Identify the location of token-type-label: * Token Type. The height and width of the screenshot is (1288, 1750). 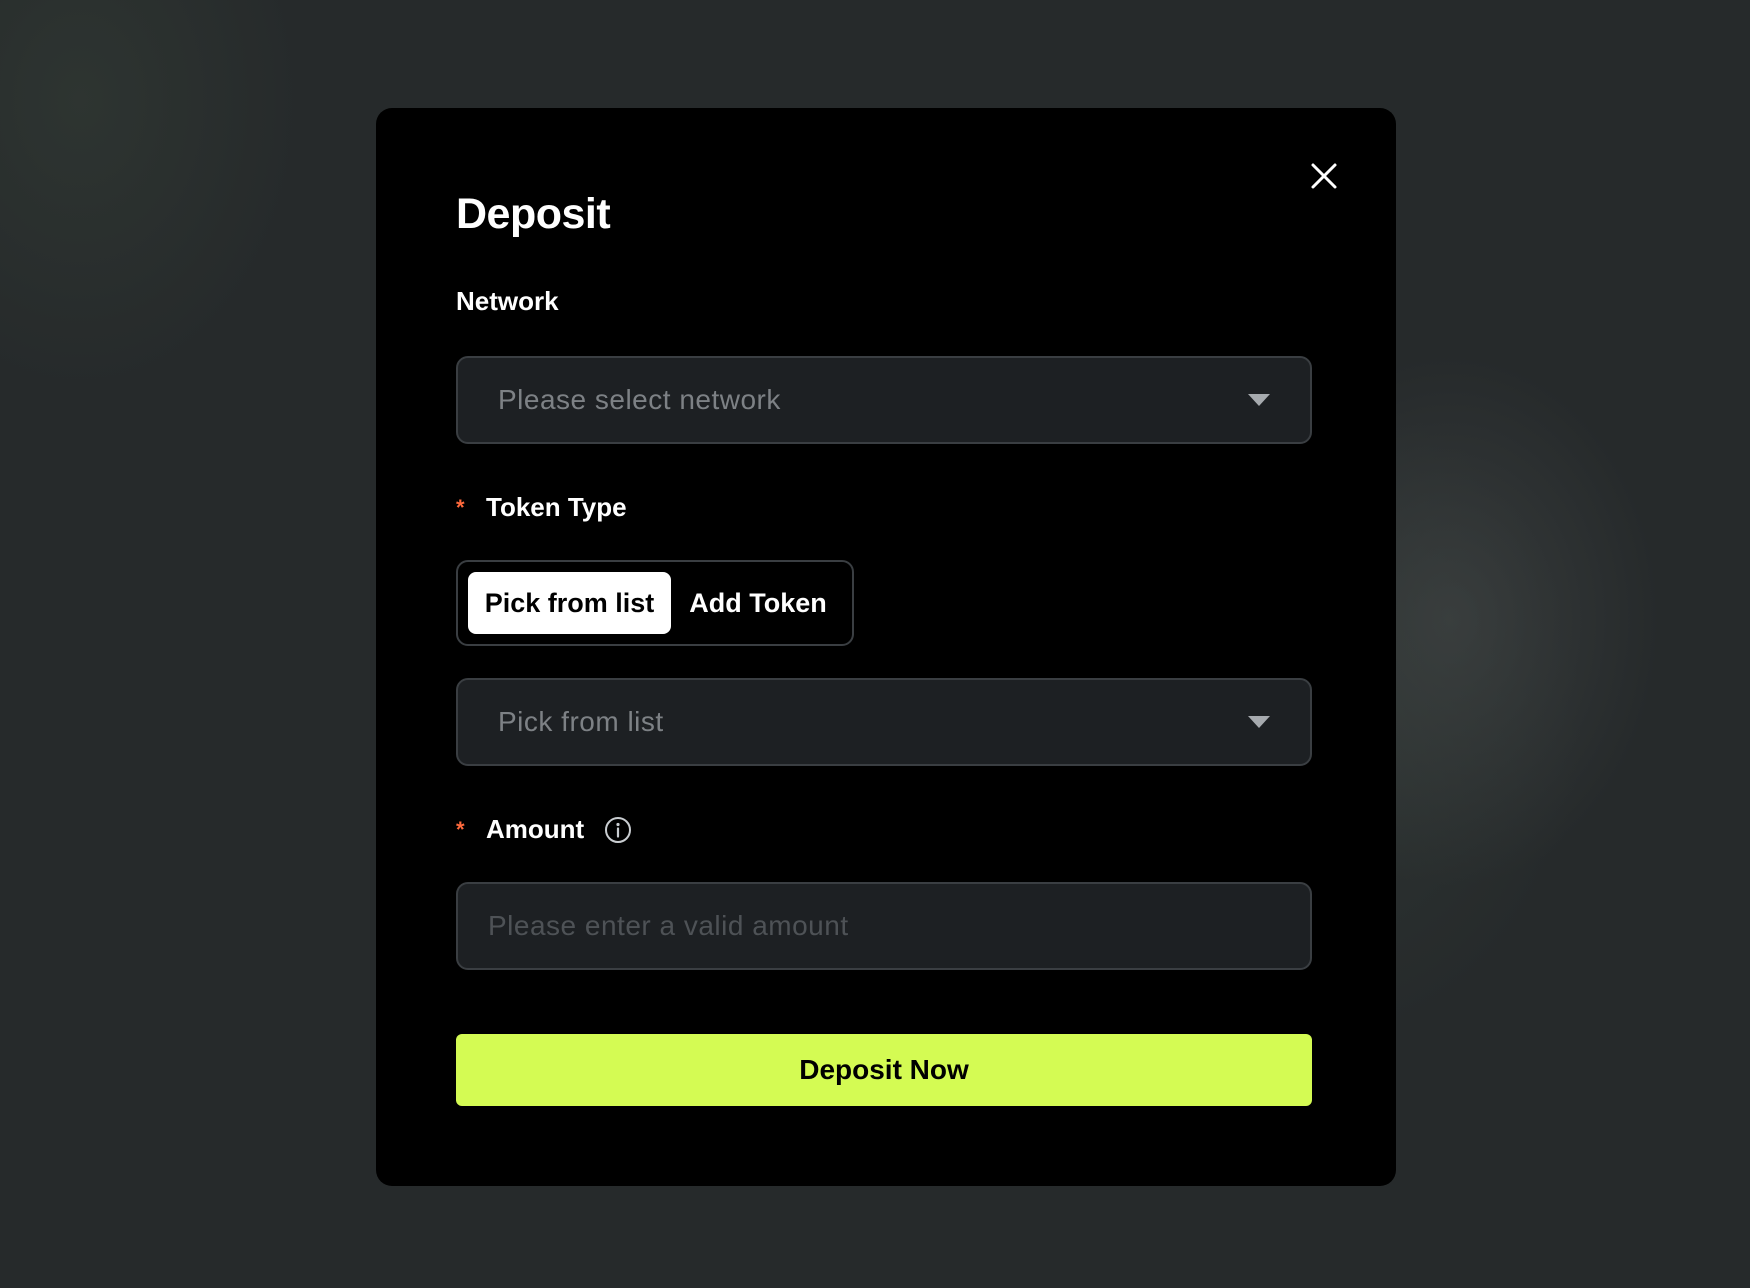
(541, 507).